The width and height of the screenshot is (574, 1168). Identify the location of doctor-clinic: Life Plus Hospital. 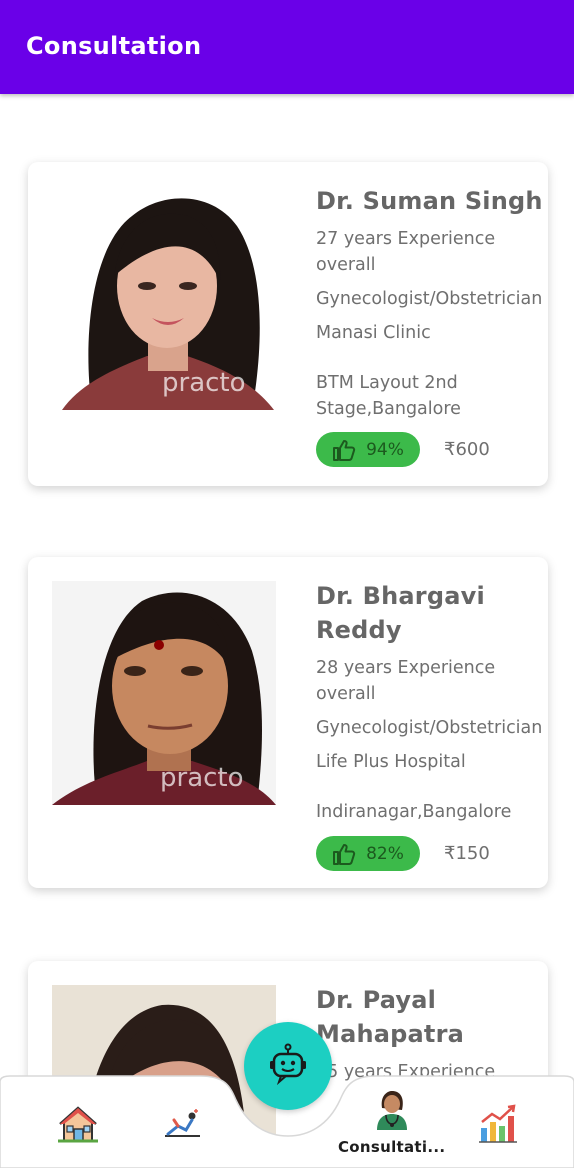
(391, 762).